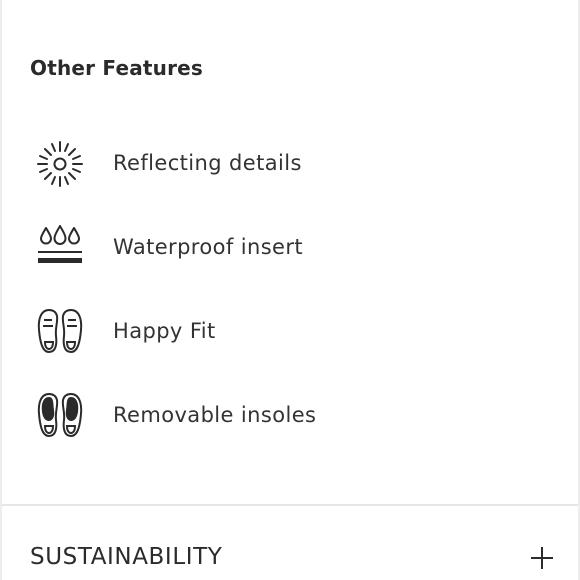 Image resolution: width=580 pixels, height=580 pixels. I want to click on feature-item-removable-insoles: Removable insoles, so click(290, 418).